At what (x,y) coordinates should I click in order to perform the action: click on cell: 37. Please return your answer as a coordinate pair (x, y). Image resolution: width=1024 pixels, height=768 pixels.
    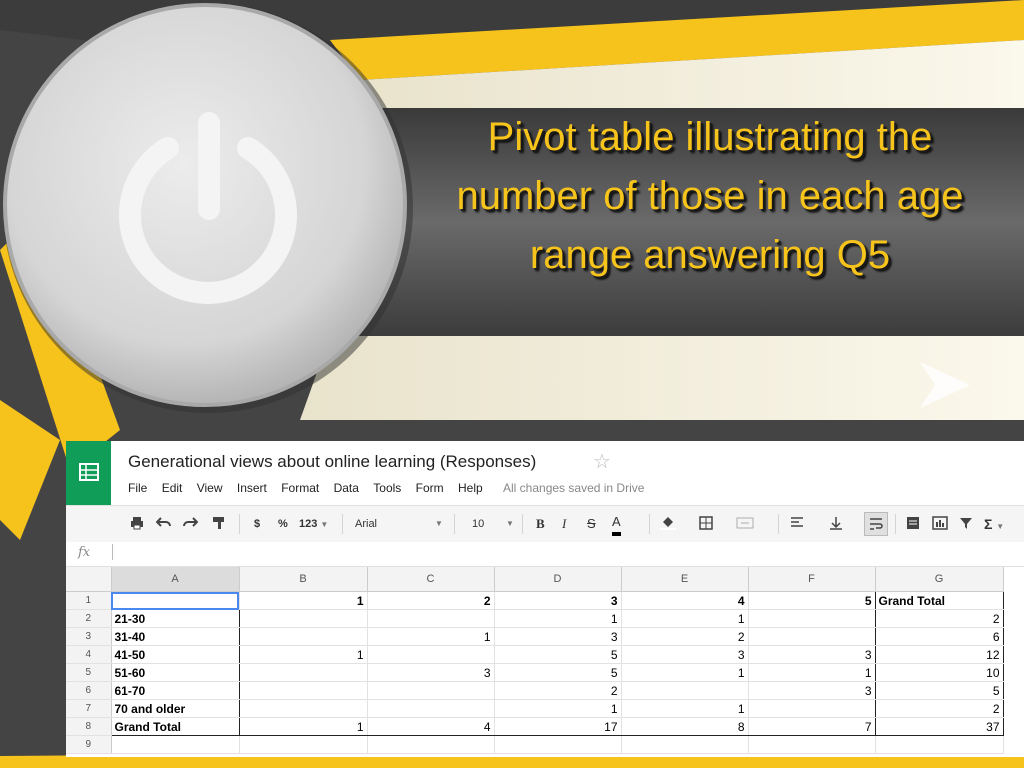
    Looking at the image, I should click on (939, 726).